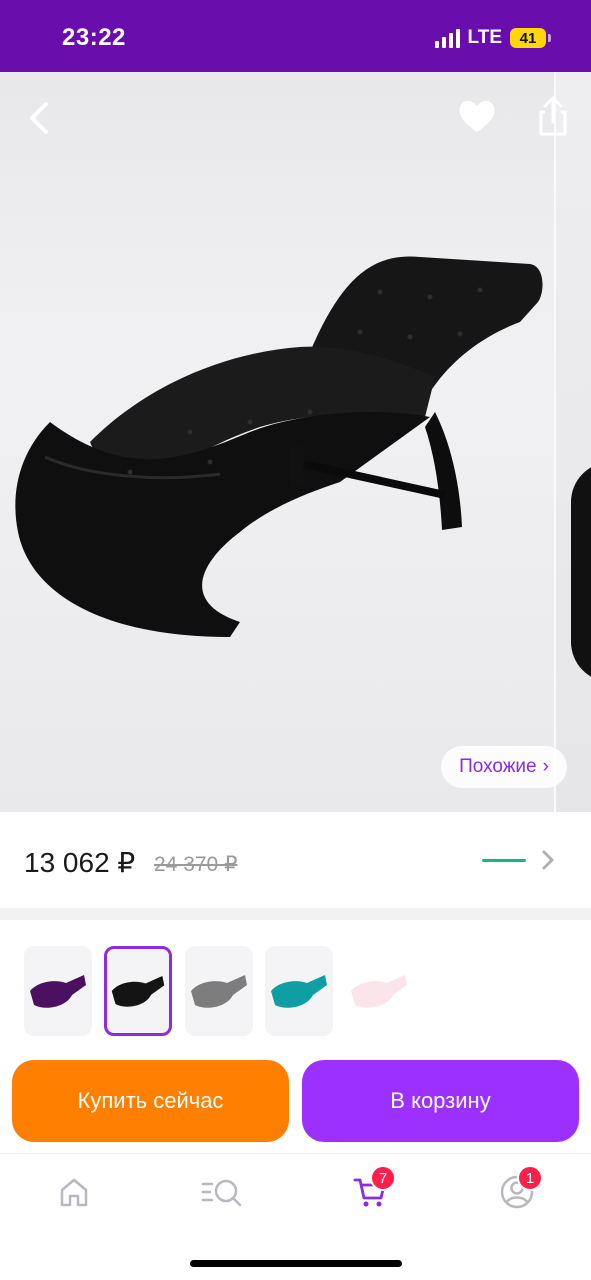  Describe the element at coordinates (150, 1101) in the screenshot. I see `buy-now-button: Купить сейчас` at that location.